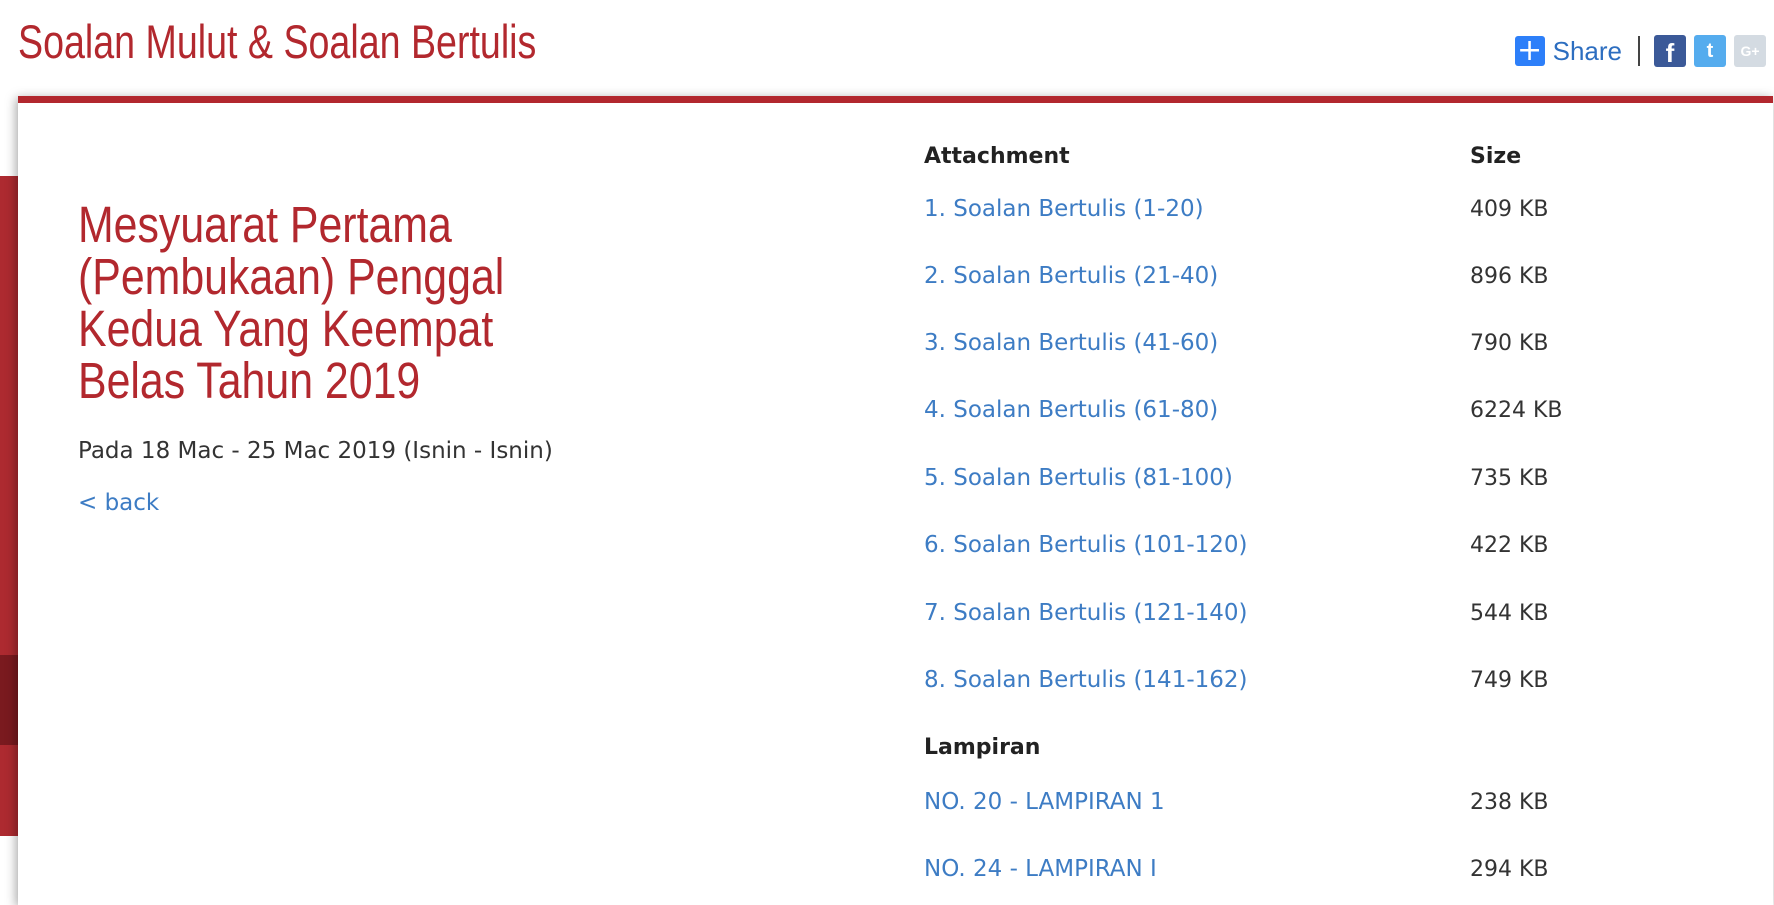  Describe the element at coordinates (1071, 276) in the screenshot. I see `attachment-link: 2. Soalan Bertulis (21-40)` at that location.